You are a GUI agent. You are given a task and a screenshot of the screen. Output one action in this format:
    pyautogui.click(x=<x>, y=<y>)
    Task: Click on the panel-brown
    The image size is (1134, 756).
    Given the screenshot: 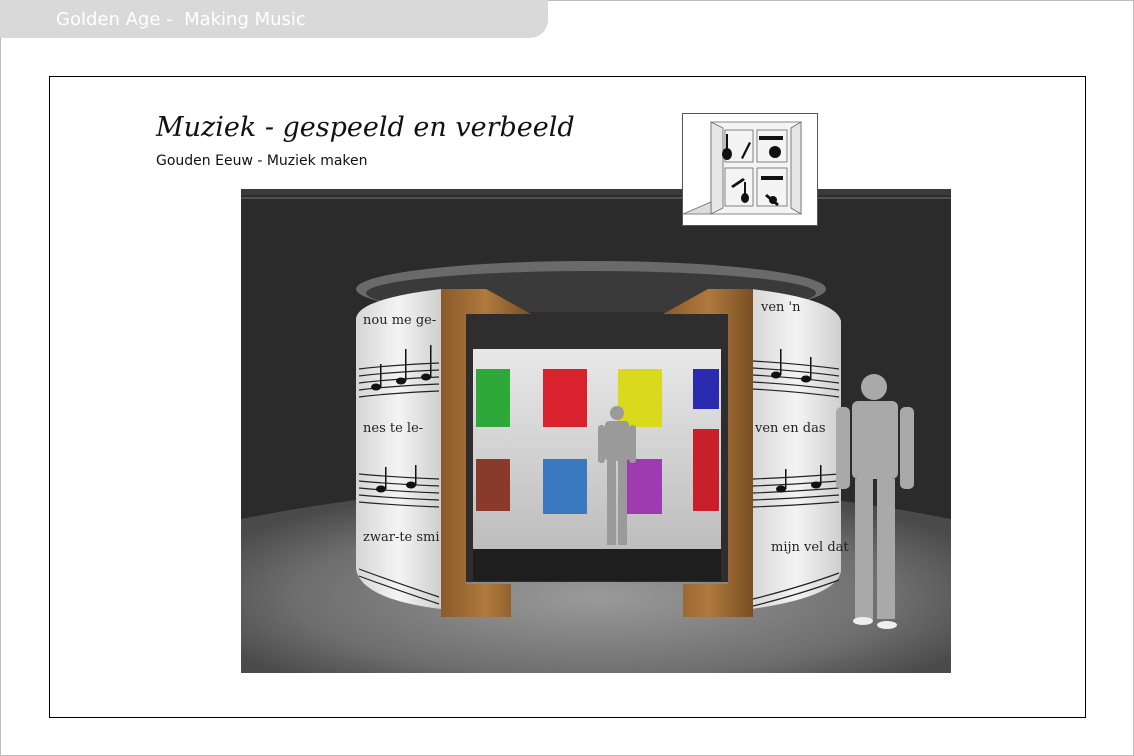 What is the action you would take?
    pyautogui.click(x=493, y=485)
    